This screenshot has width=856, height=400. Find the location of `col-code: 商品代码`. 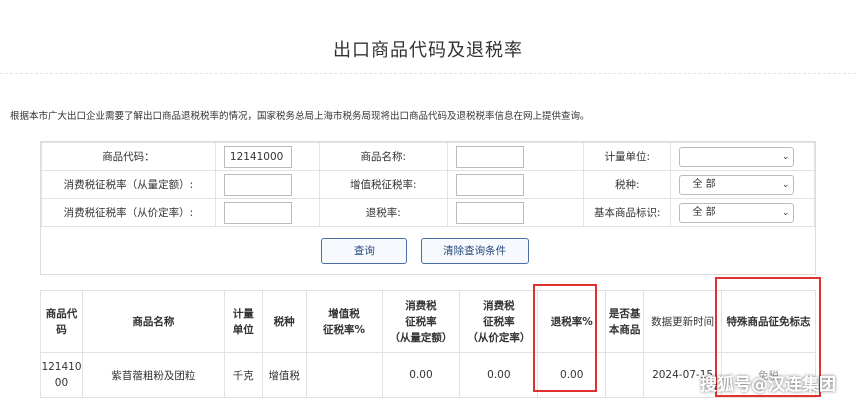

col-code: 商品代码 is located at coordinates (61, 321).